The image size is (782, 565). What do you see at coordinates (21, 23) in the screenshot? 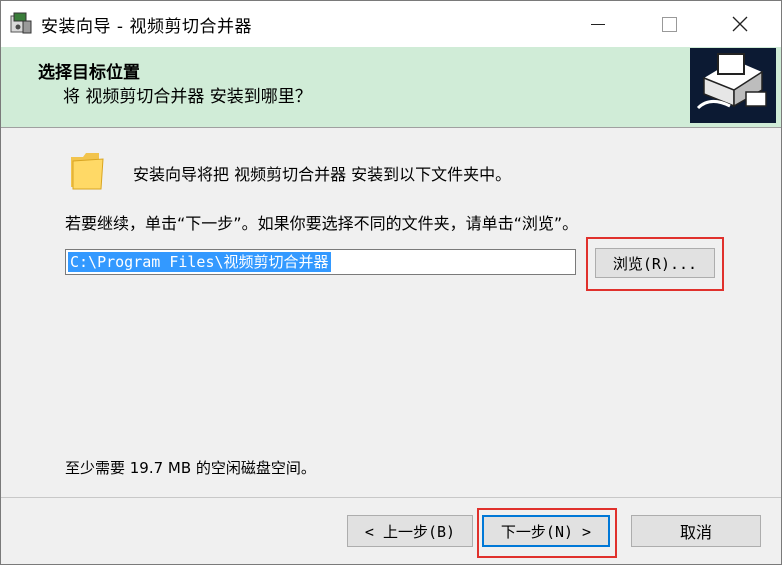
I see `installer-app-icon` at bounding box center [21, 23].